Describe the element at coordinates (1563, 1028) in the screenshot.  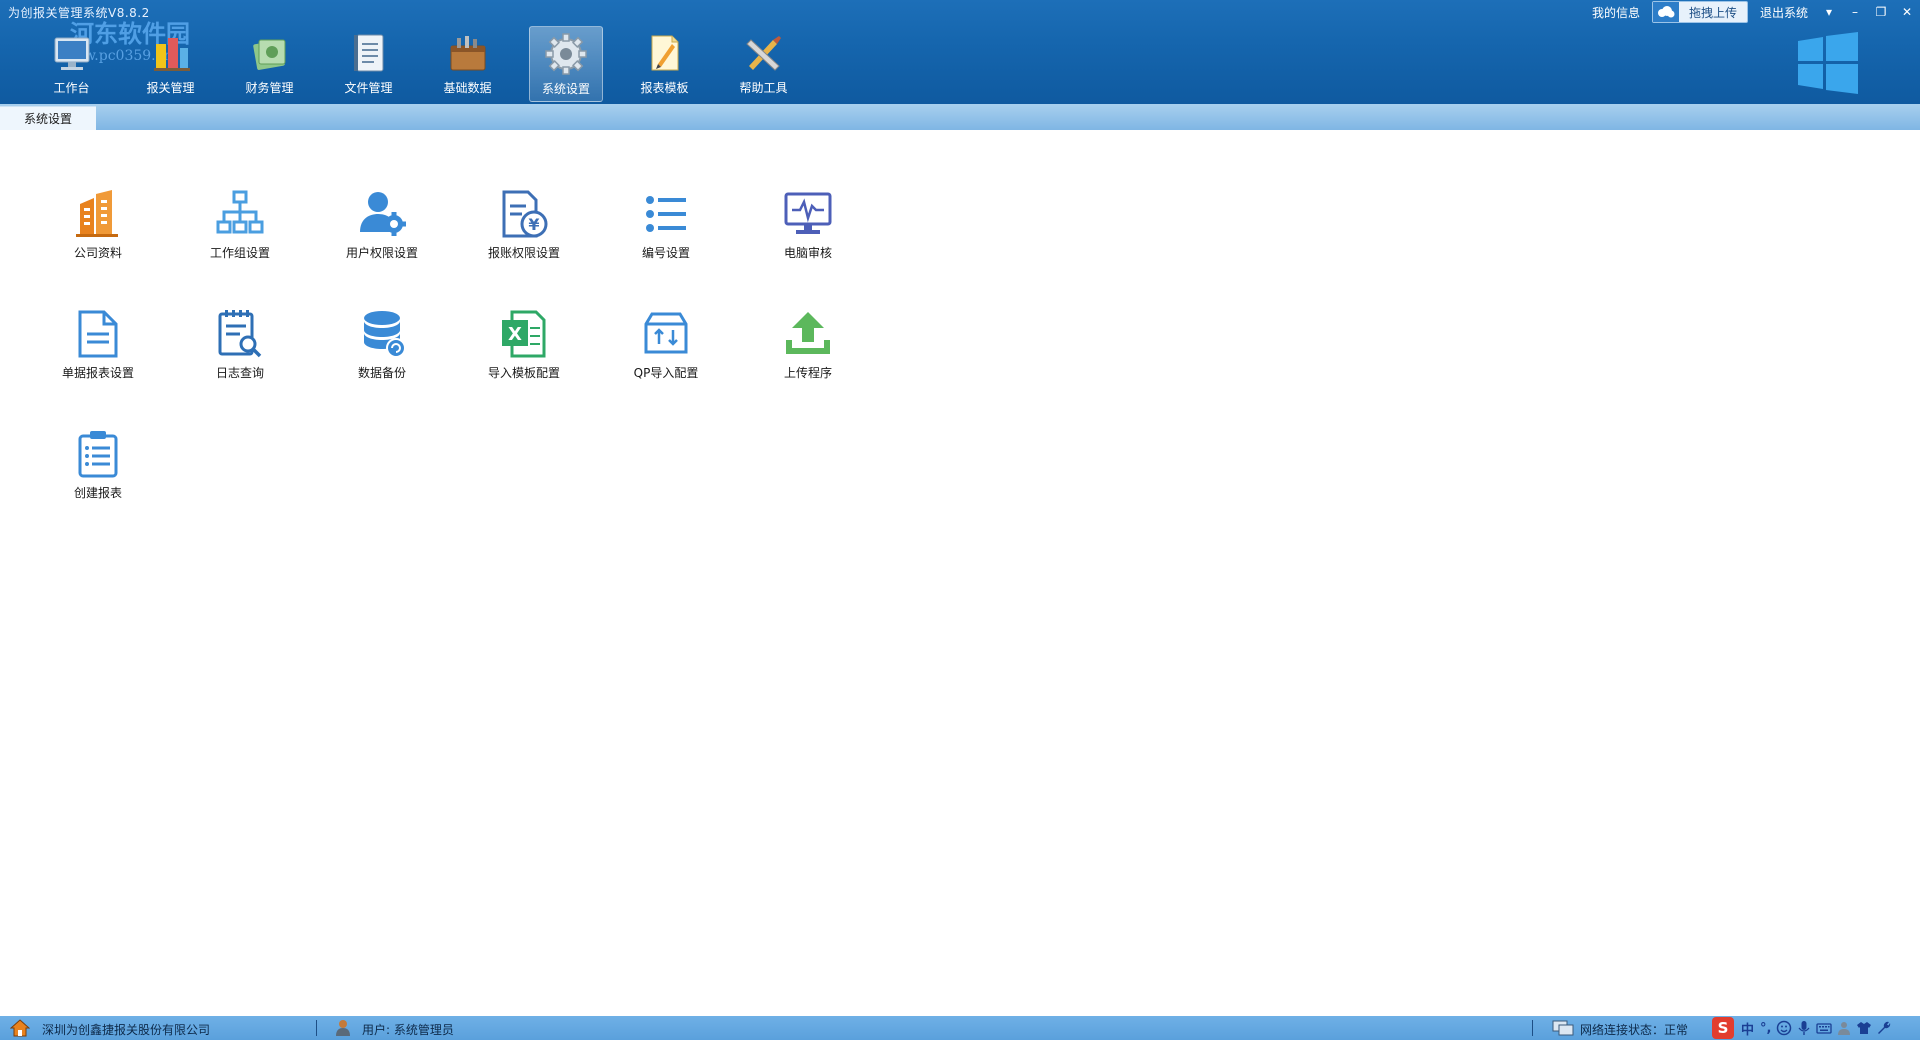
I see `network-icon` at that location.